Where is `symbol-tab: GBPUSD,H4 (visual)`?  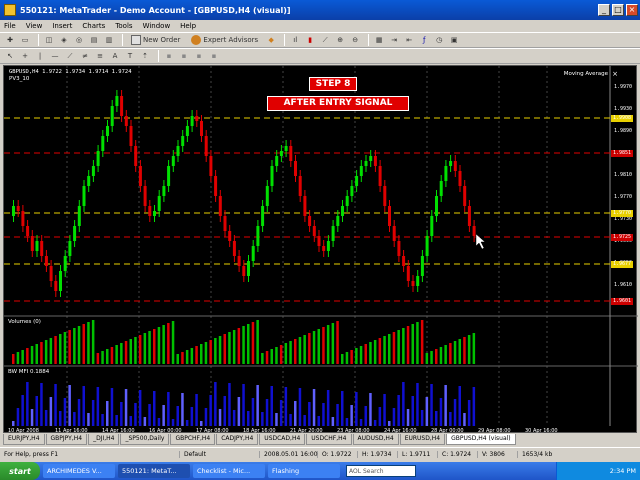 symbol-tab: GBPUSD,H4 (visual) is located at coordinates (481, 439).